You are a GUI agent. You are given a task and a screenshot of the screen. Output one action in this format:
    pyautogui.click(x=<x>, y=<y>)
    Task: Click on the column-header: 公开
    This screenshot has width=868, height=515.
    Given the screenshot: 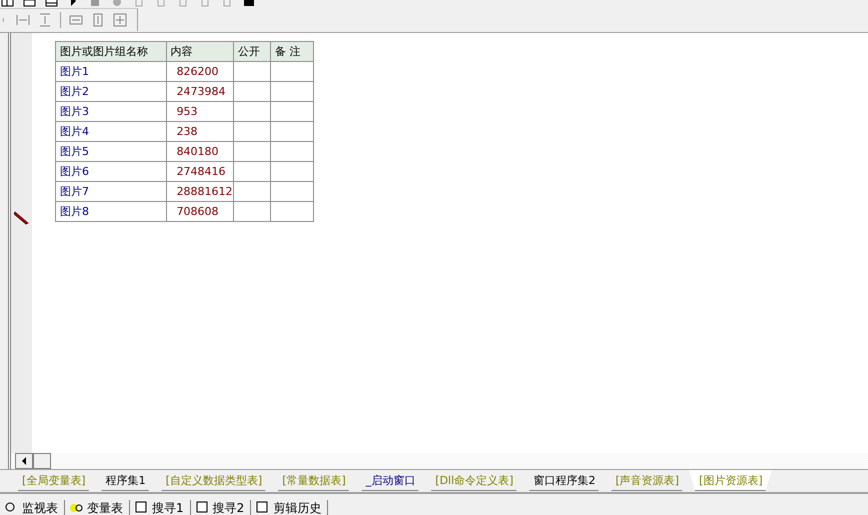 What is the action you would take?
    pyautogui.click(x=252, y=52)
    